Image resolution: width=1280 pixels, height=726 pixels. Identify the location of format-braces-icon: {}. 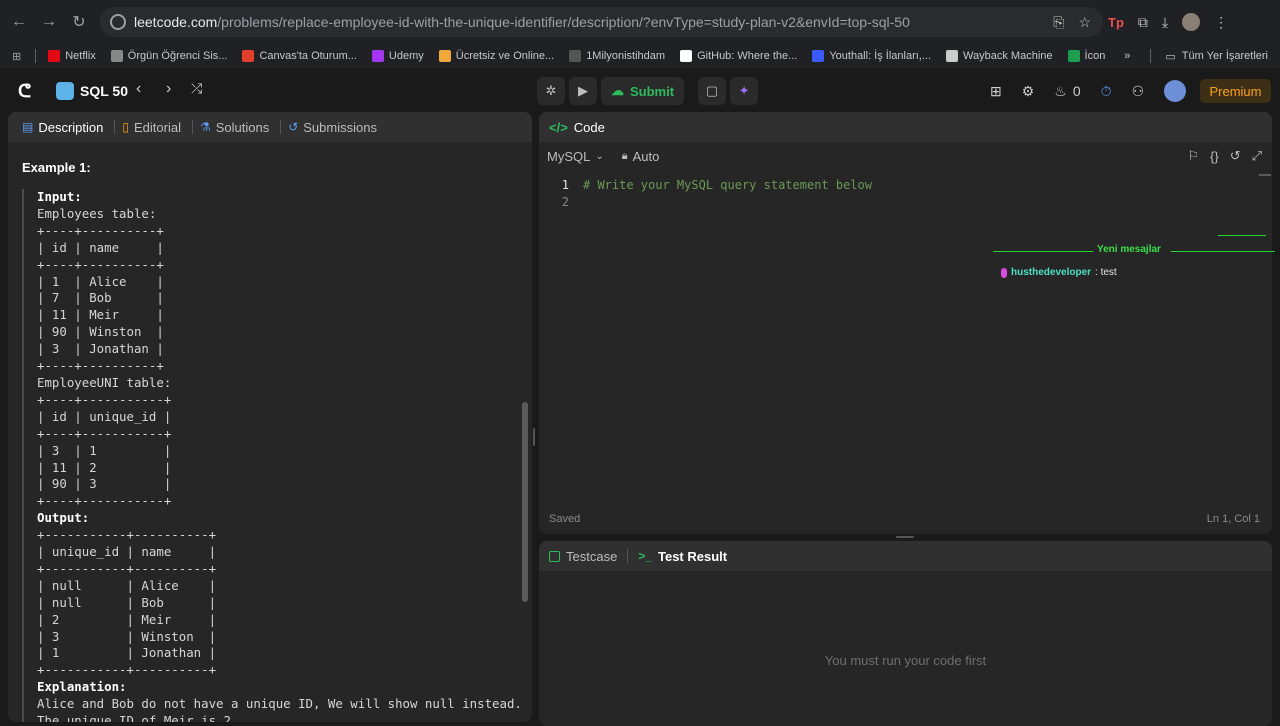
(1214, 156).